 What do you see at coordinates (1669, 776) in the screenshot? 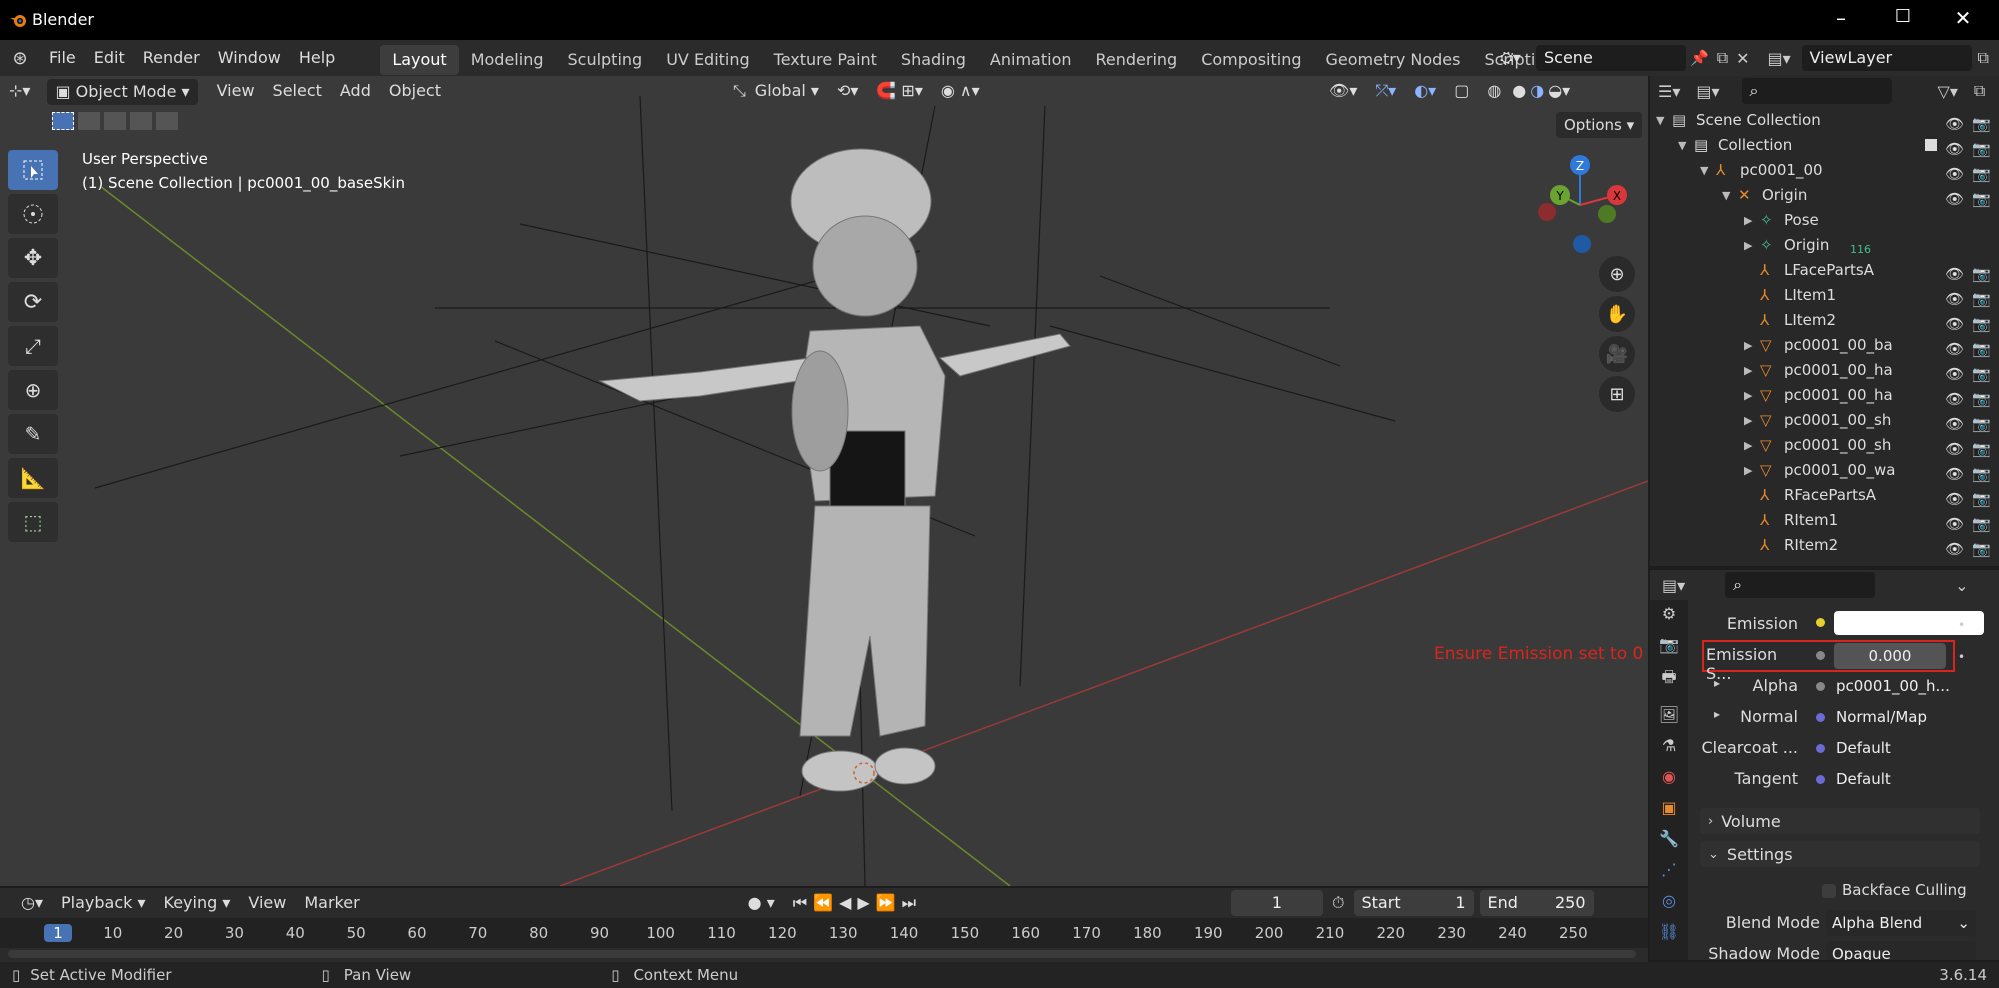
I see `world-tab-icon: ◉` at bounding box center [1669, 776].